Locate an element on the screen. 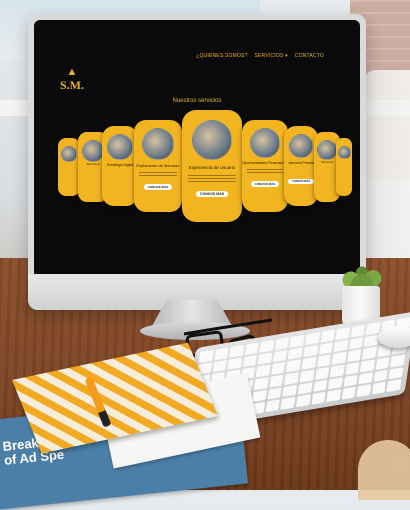 Image resolution: width=410 pixels, height=510 pixels. service-card-title: Estrategia Digital is located at coordinates (120, 165).